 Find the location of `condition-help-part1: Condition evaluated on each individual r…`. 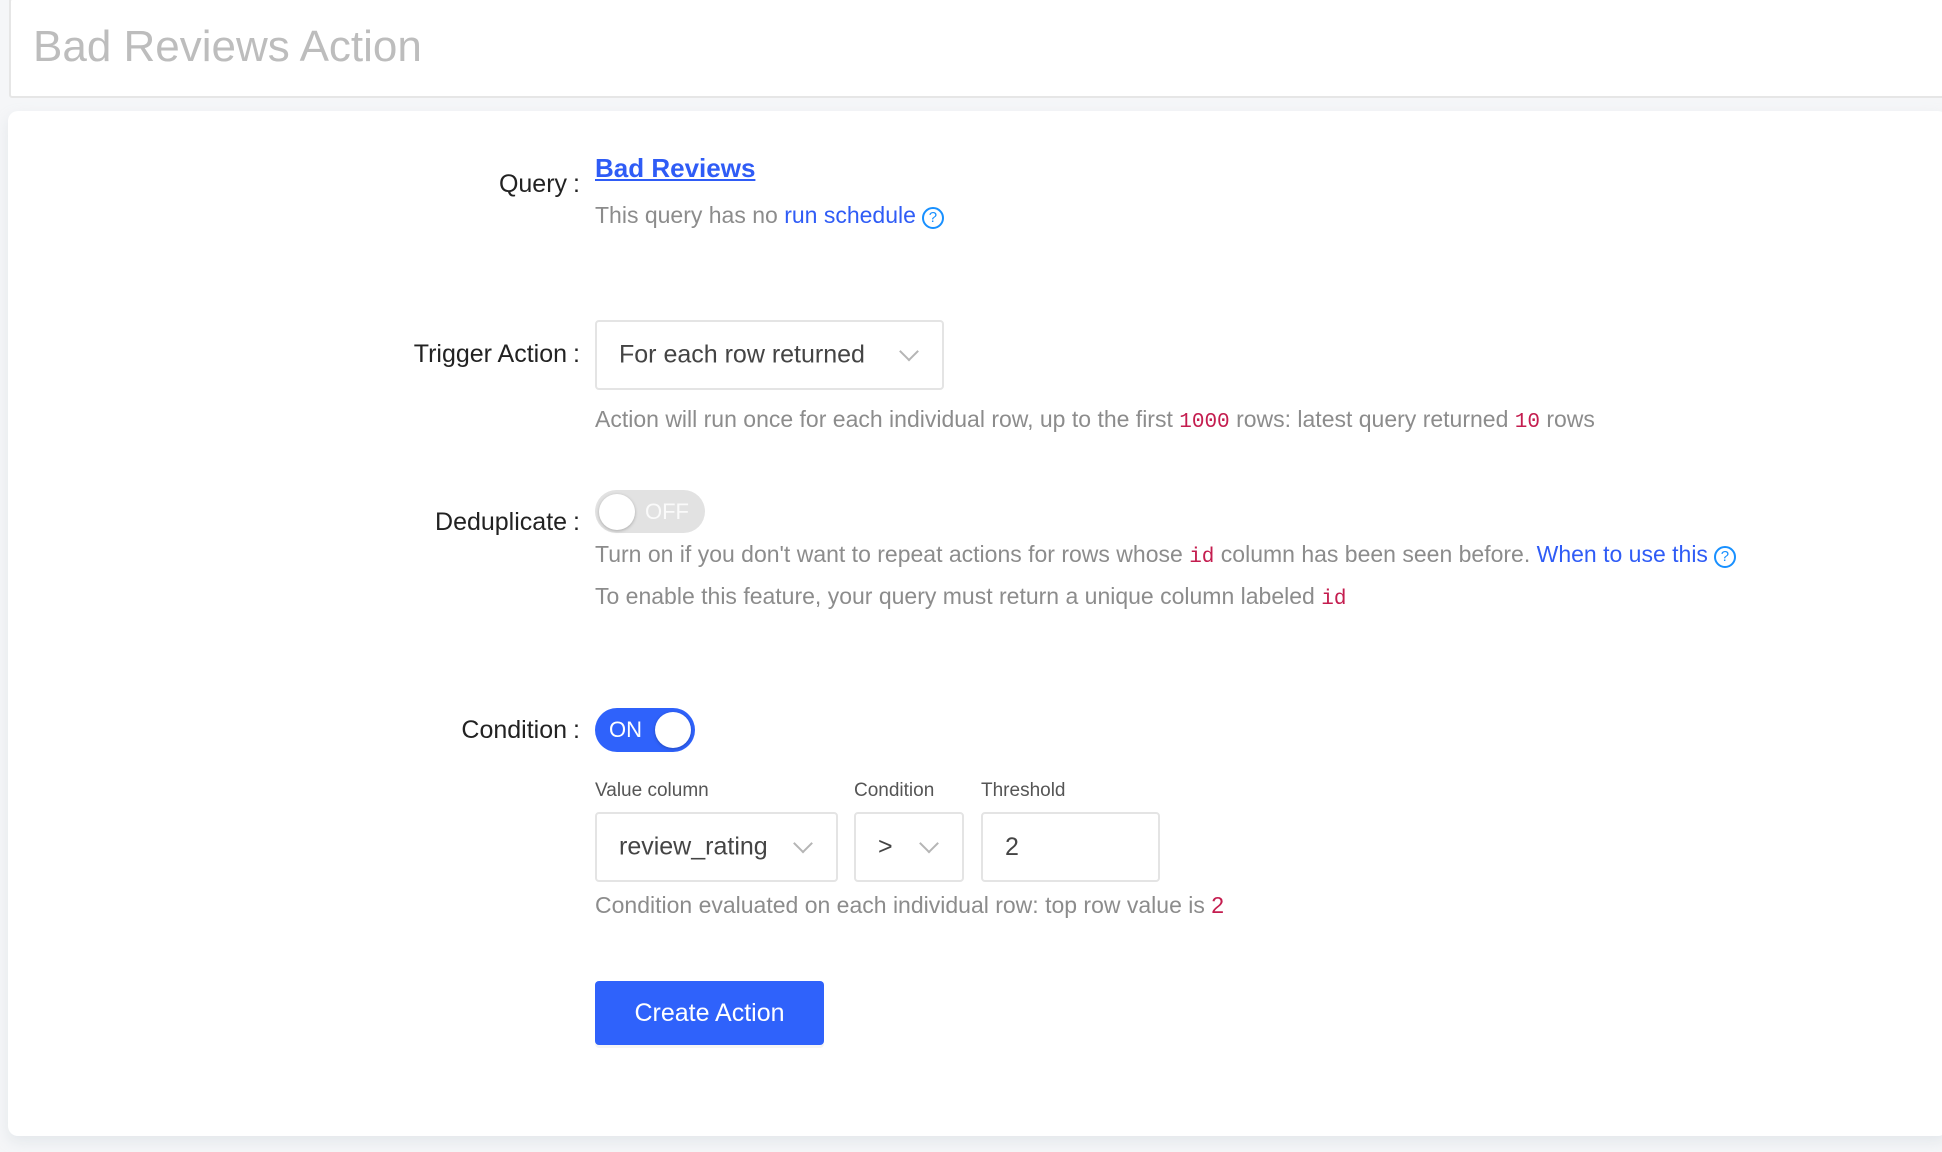

condition-help-part1: Condition evaluated on each individual r… is located at coordinates (900, 905).